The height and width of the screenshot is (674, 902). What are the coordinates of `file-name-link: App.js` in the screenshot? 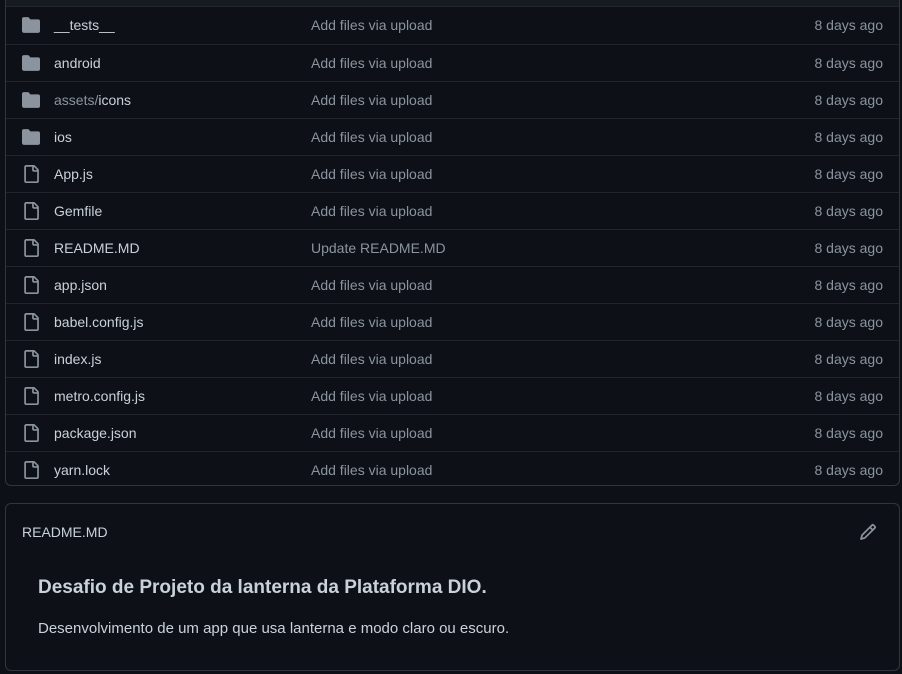 It's located at (73, 174).